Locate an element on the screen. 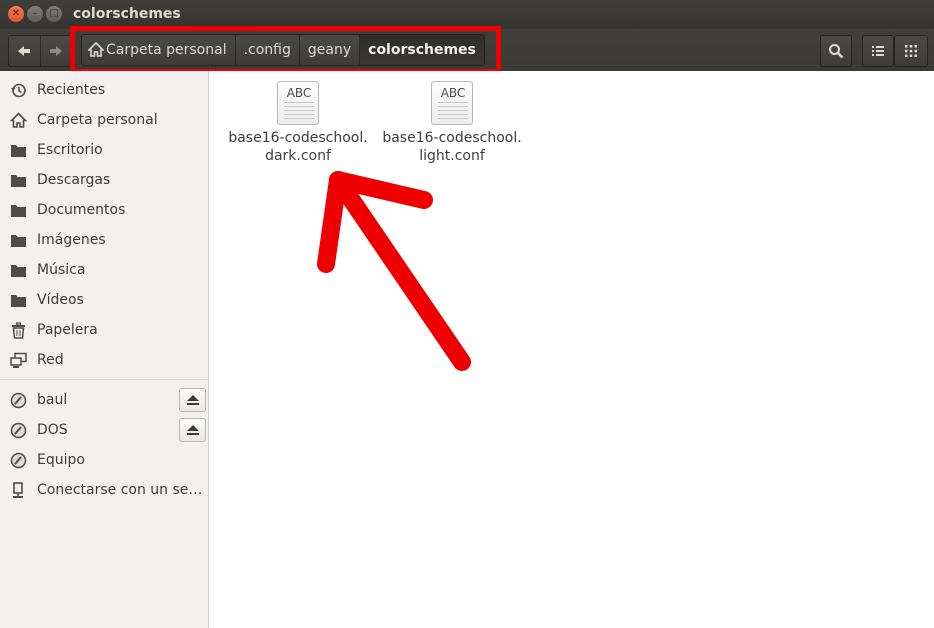  annotation-arrow is located at coordinates (394, 271).